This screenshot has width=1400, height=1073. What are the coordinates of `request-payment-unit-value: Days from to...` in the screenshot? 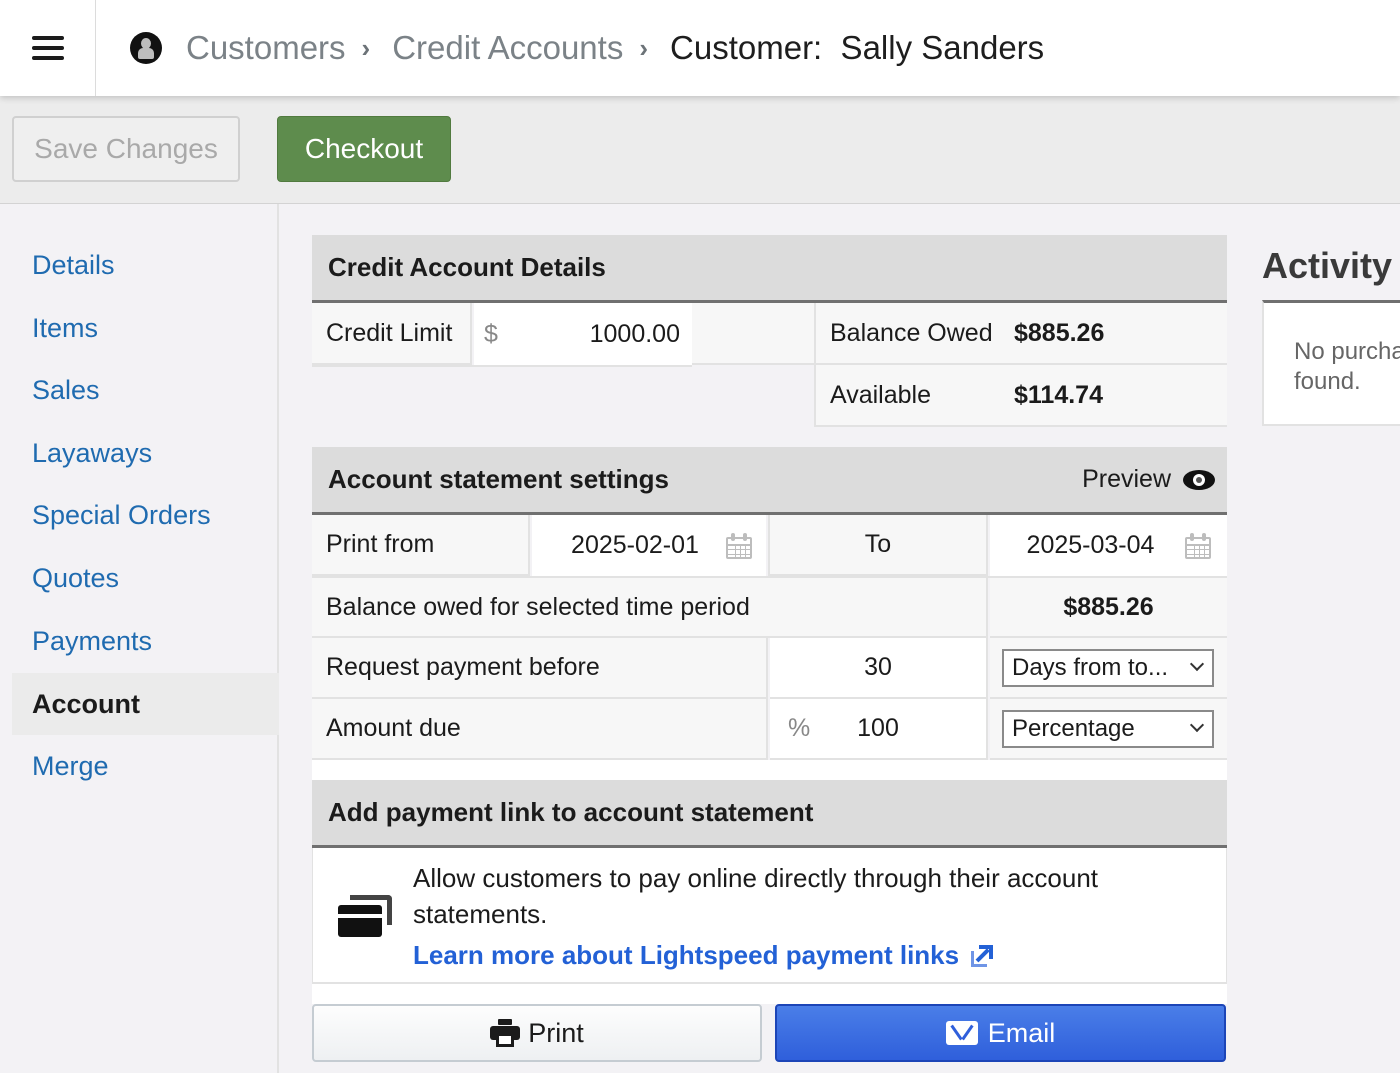 It's located at (1090, 667).